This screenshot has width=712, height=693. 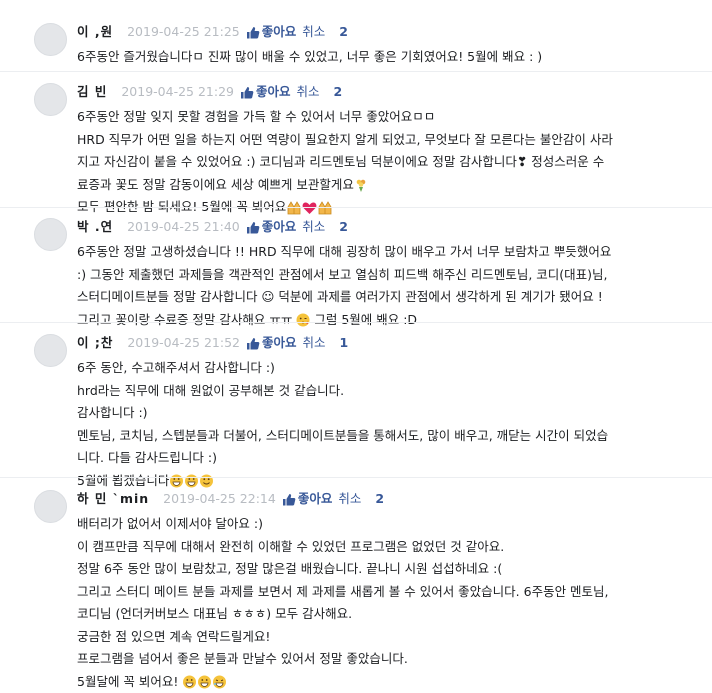 I want to click on comment-text: 코디님 (언더커버보스 대표님 ㅎㅎㅎ) 모두 감사해요., so click(x=343, y=614).